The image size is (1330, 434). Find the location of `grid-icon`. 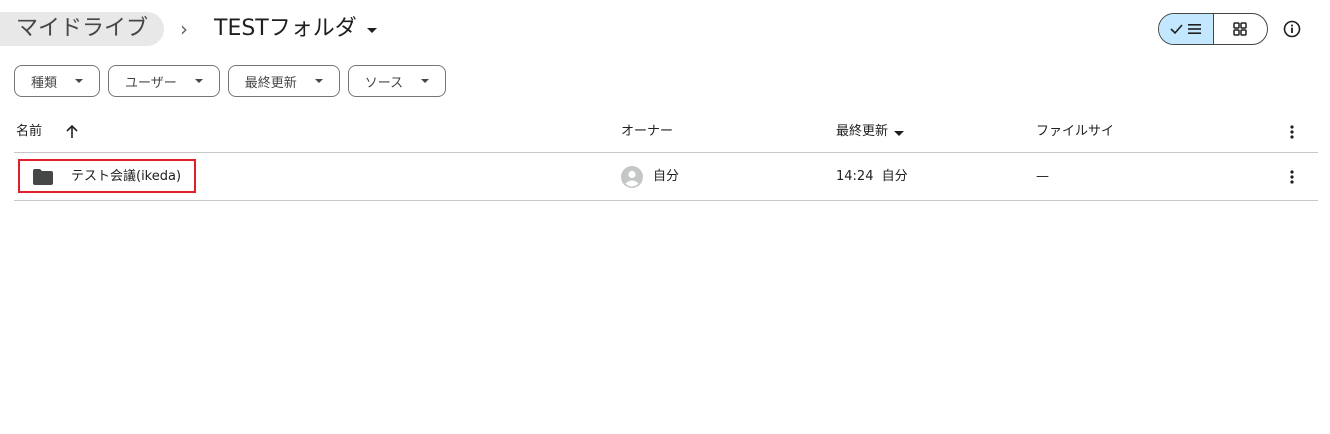

grid-icon is located at coordinates (1240, 29).